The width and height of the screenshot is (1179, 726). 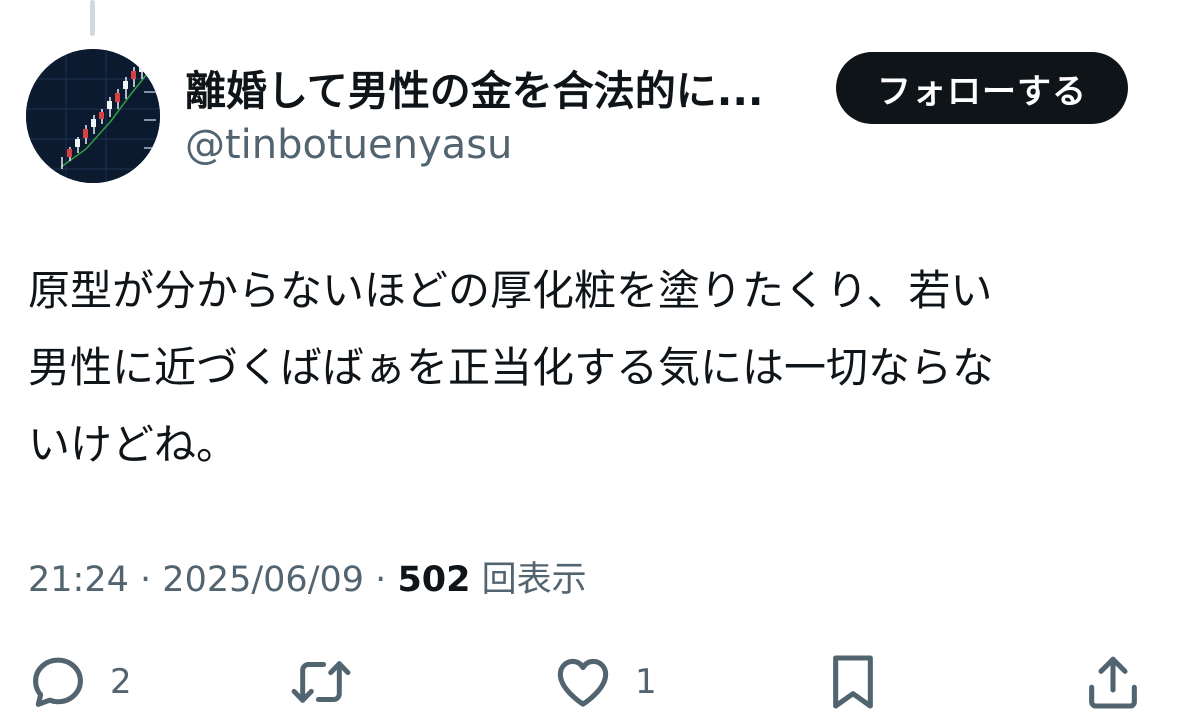 I want to click on repost-button, so click(x=321, y=682).